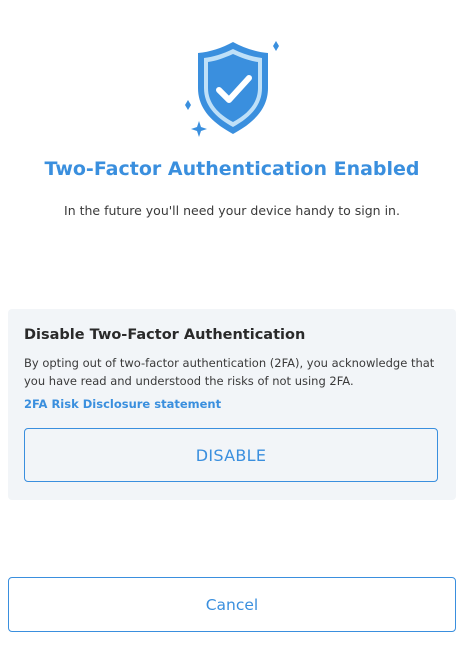 The image size is (469, 659). What do you see at coordinates (232, 604) in the screenshot?
I see `cancel-button: Cancel` at bounding box center [232, 604].